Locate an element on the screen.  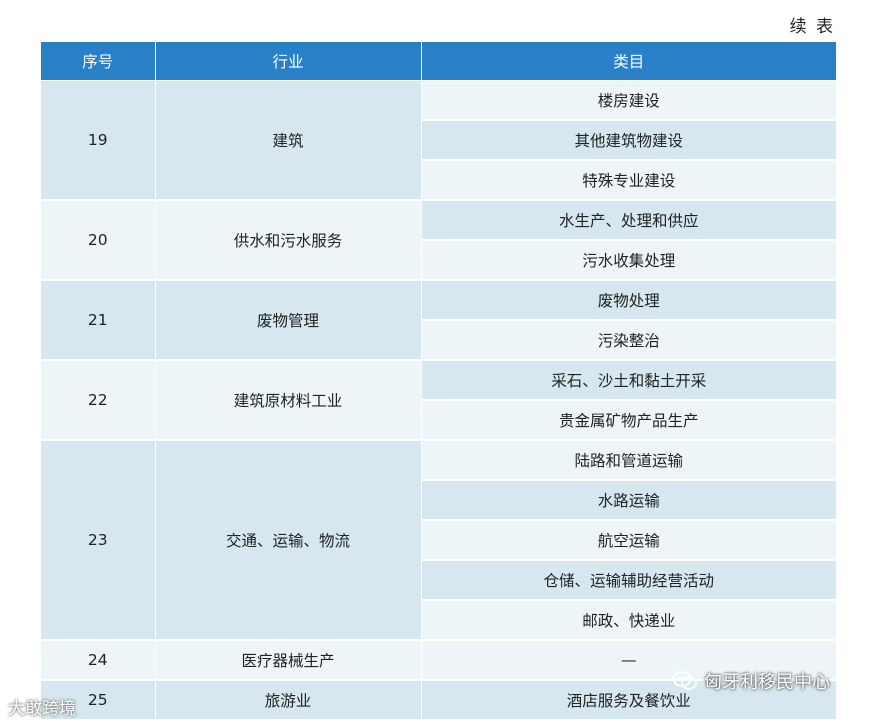
row-number: 22 is located at coordinates (98, 400).